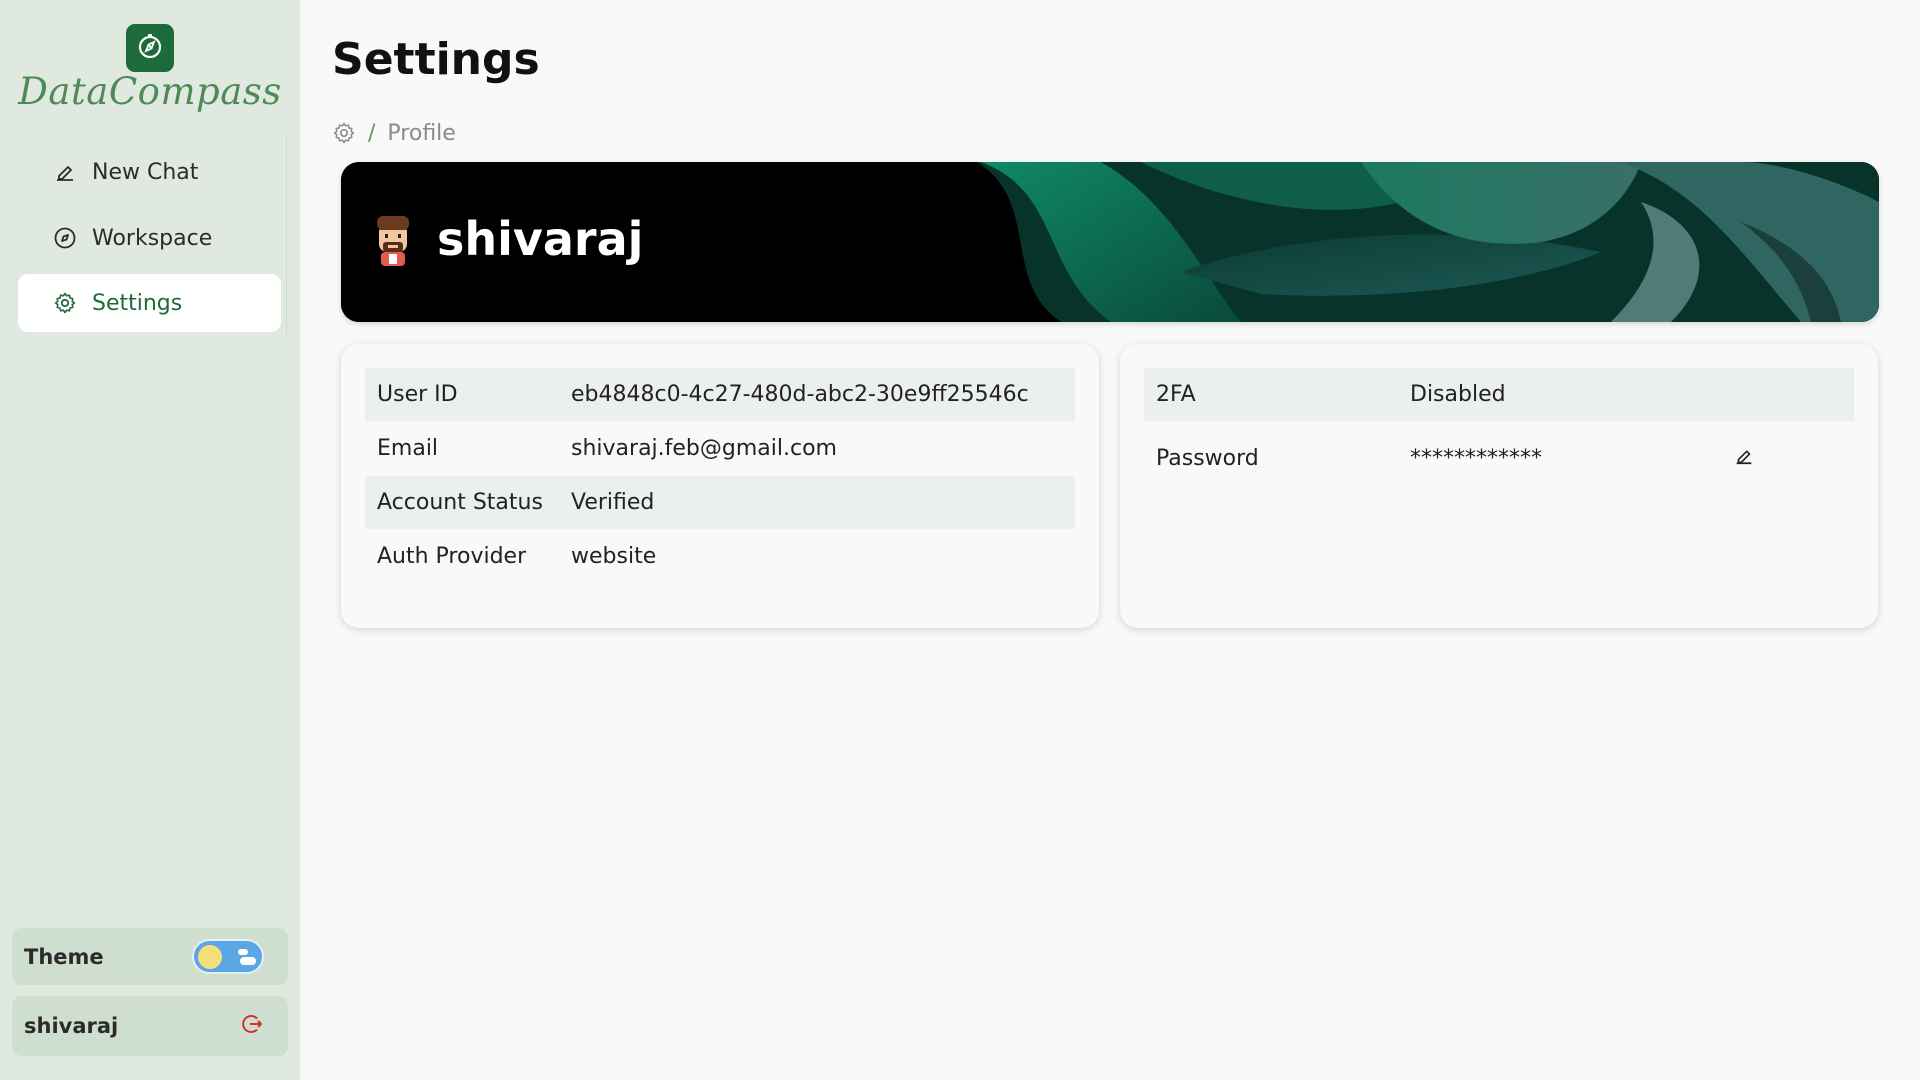  What do you see at coordinates (417, 394) in the screenshot?
I see `row-label: User ID` at bounding box center [417, 394].